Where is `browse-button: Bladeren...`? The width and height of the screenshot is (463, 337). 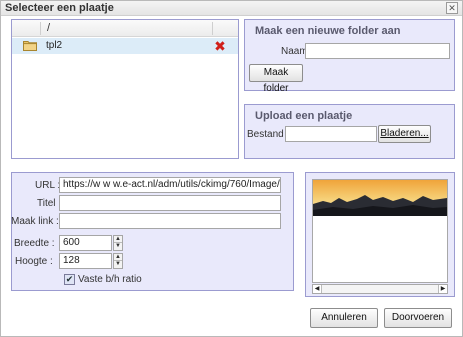 browse-button: Bladeren... is located at coordinates (404, 134).